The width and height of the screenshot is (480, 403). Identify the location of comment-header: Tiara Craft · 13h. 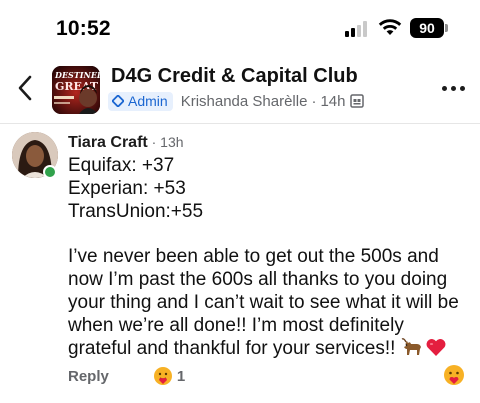
(126, 143).